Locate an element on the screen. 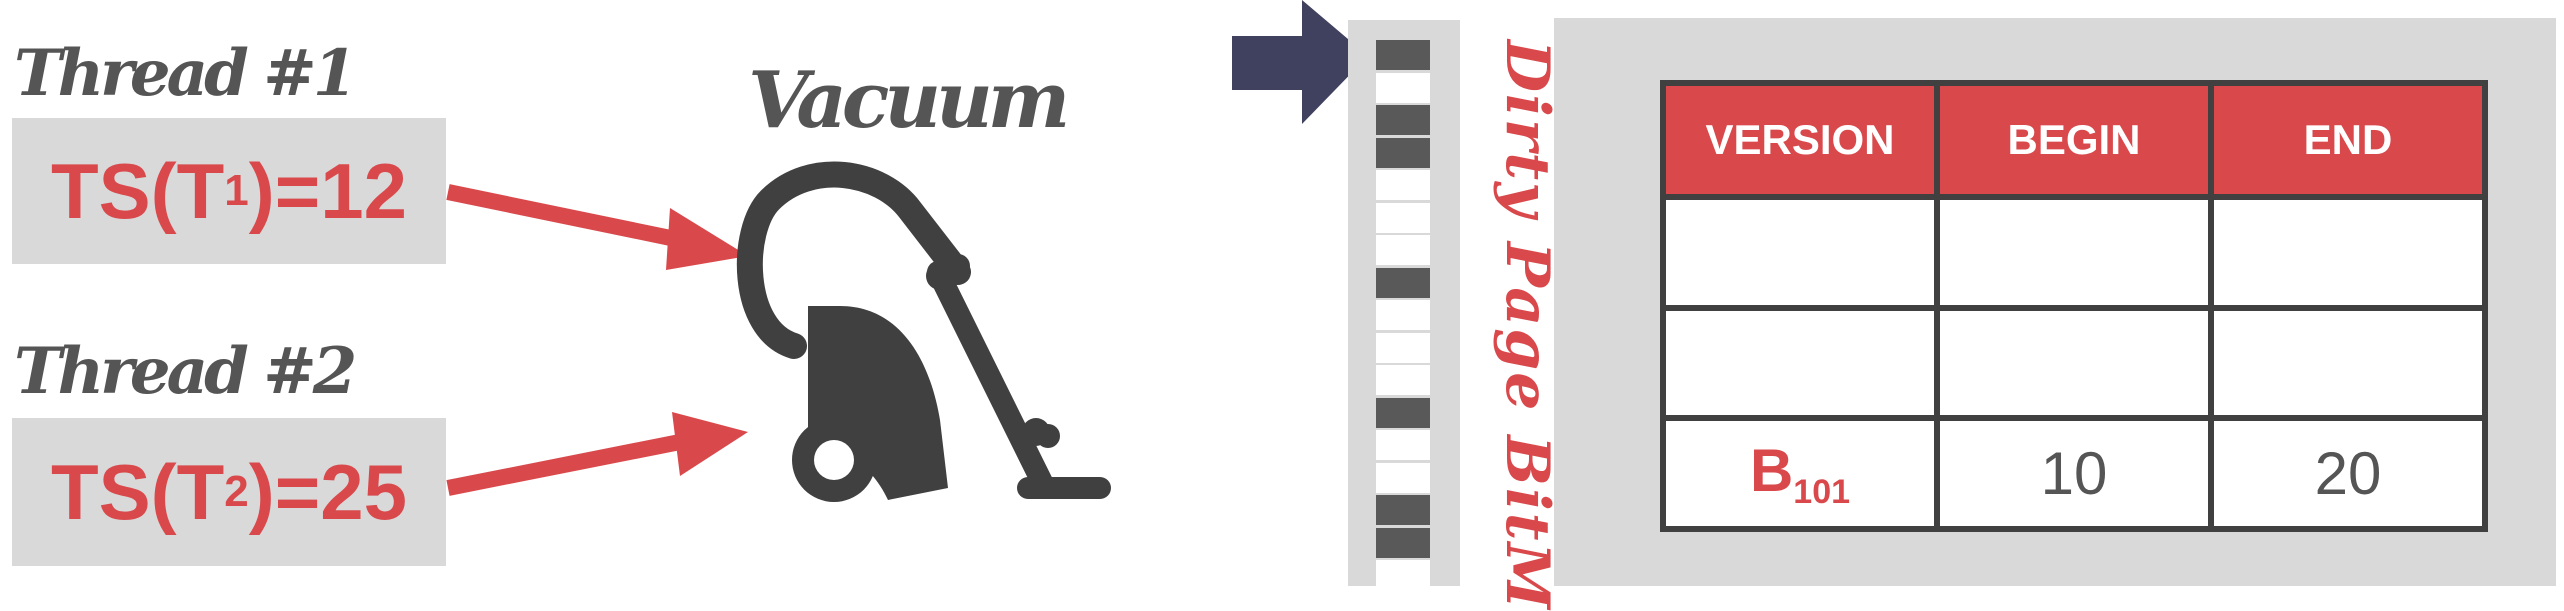 The width and height of the screenshot is (2564, 611). header-version: VERSION is located at coordinates (1800, 140).